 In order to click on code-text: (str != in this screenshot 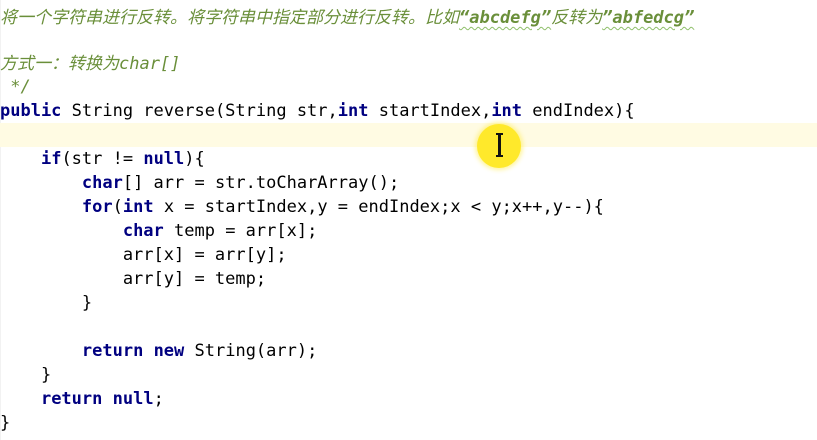, I will do `click(102, 159)`.